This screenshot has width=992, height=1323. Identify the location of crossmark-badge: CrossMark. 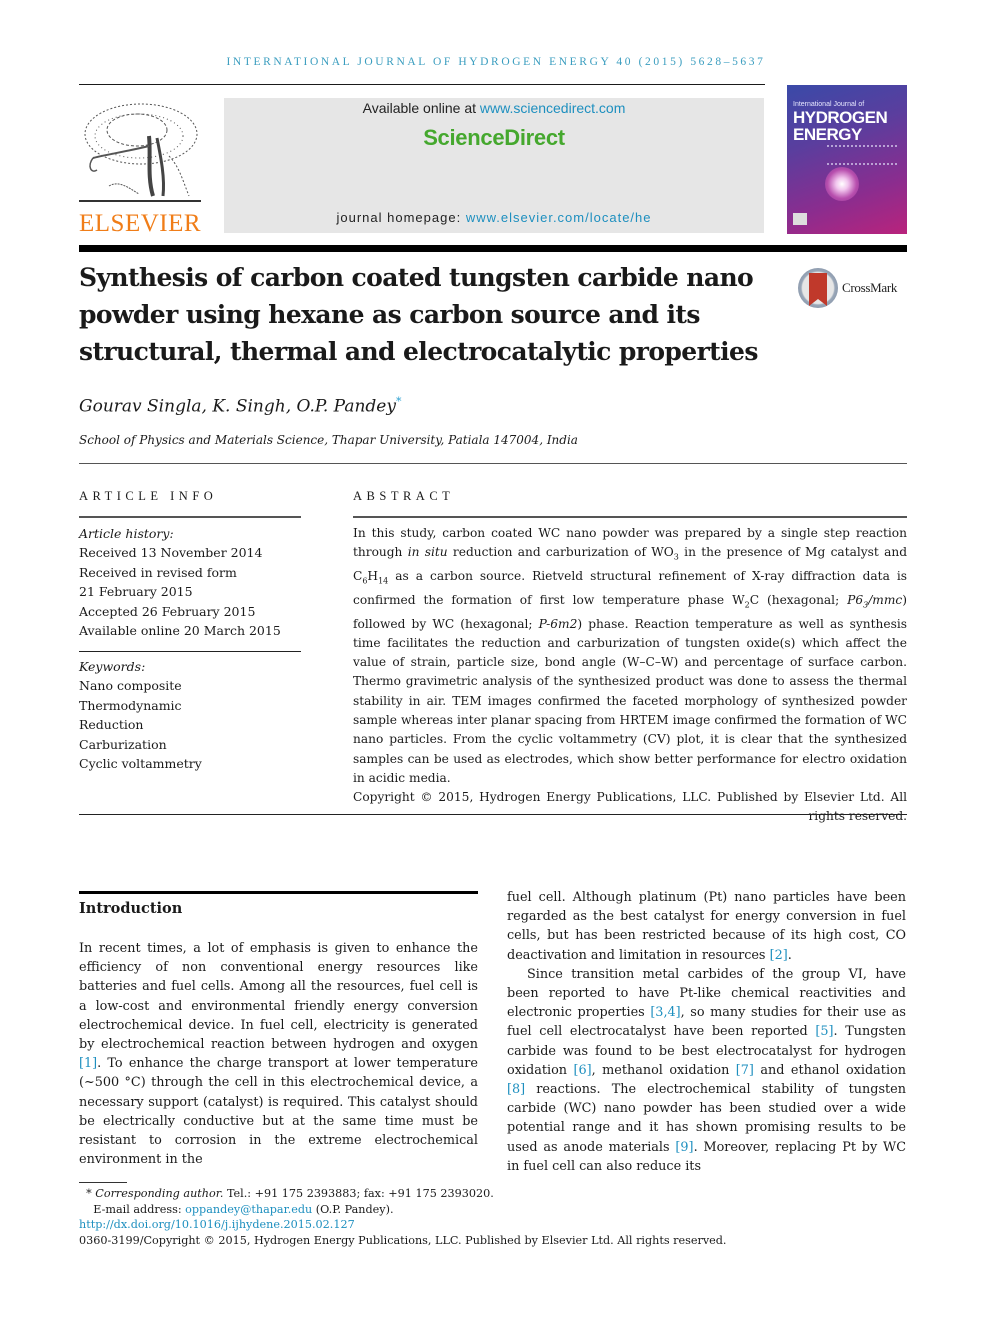
(853, 289).